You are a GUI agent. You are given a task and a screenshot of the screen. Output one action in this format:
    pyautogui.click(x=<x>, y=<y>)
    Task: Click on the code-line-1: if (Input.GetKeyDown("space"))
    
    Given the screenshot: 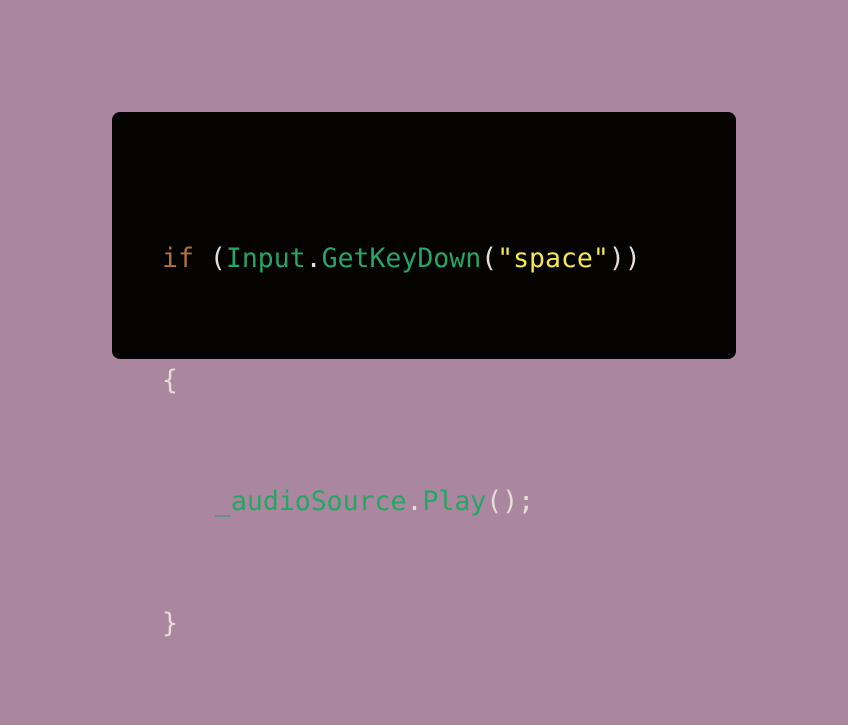 What is the action you would take?
    pyautogui.click(x=401, y=259)
    